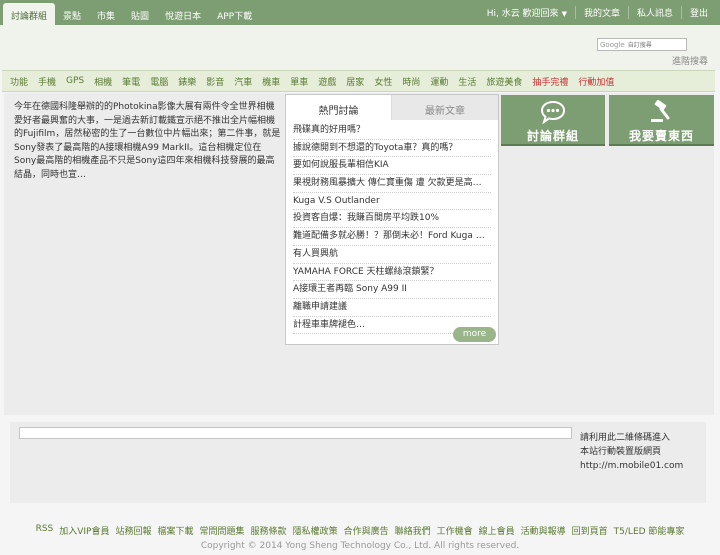 Image resolution: width=720 pixels, height=555 pixels. What do you see at coordinates (327, 81) in the screenshot?
I see `category-item: 遊戲` at bounding box center [327, 81].